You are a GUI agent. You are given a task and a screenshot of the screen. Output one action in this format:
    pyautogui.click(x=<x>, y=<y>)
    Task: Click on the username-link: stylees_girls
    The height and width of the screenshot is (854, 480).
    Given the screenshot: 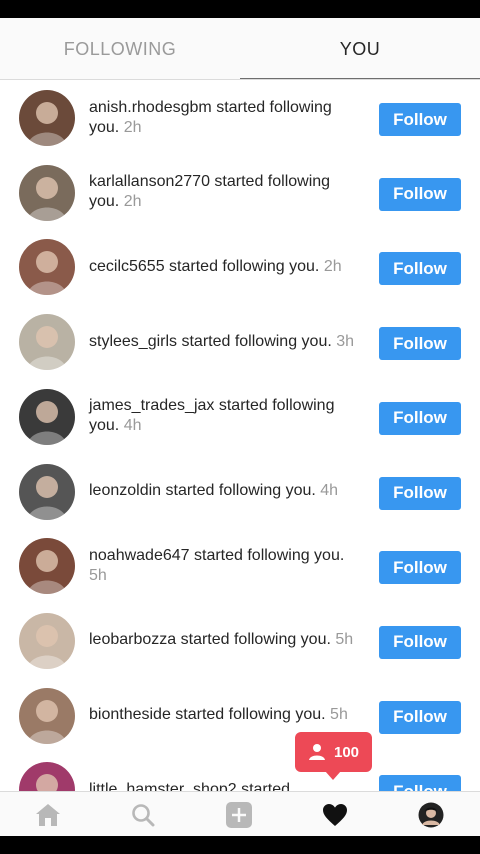 What is the action you would take?
    pyautogui.click(x=133, y=341)
    